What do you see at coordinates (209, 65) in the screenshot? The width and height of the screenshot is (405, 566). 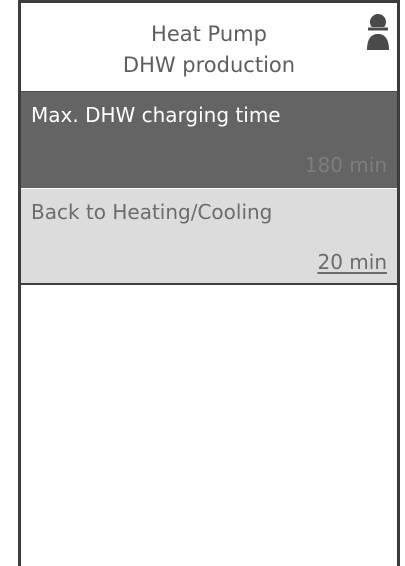 I see `page-subtitle: DHW production` at bounding box center [209, 65].